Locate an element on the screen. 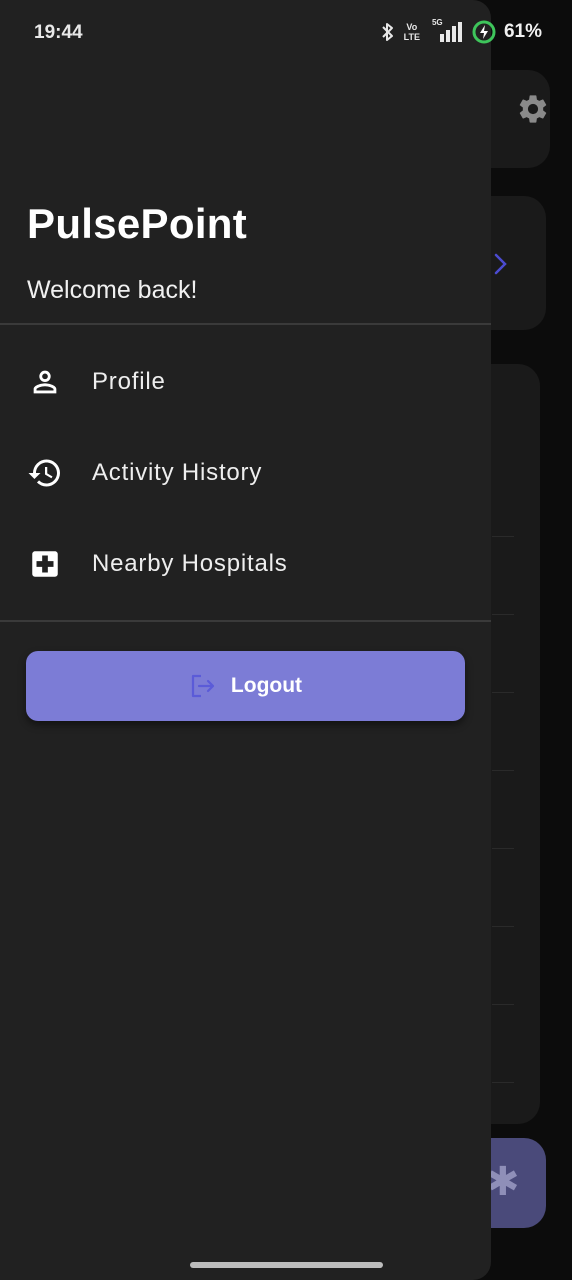 The image size is (572, 1280). volte-icon: Vo LTE is located at coordinates (411, 32).